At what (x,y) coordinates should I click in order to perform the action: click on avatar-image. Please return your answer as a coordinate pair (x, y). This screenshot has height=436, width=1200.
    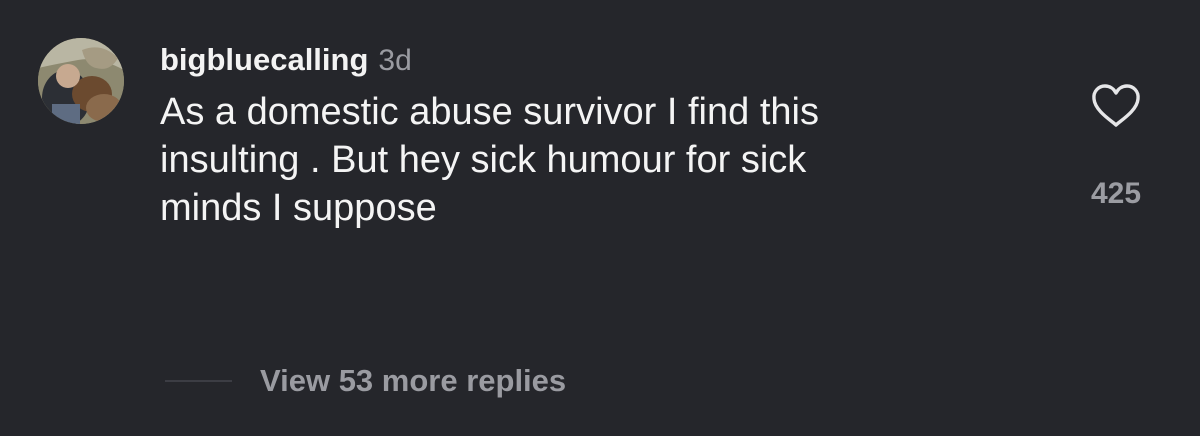
    Looking at the image, I should click on (81, 81).